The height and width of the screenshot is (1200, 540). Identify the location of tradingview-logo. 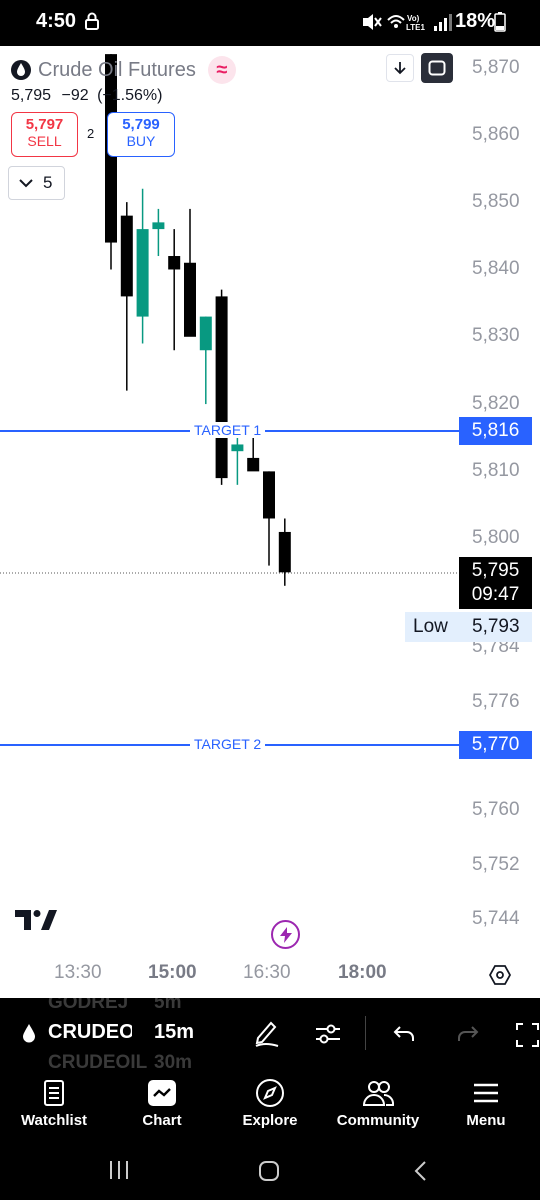
(36, 920).